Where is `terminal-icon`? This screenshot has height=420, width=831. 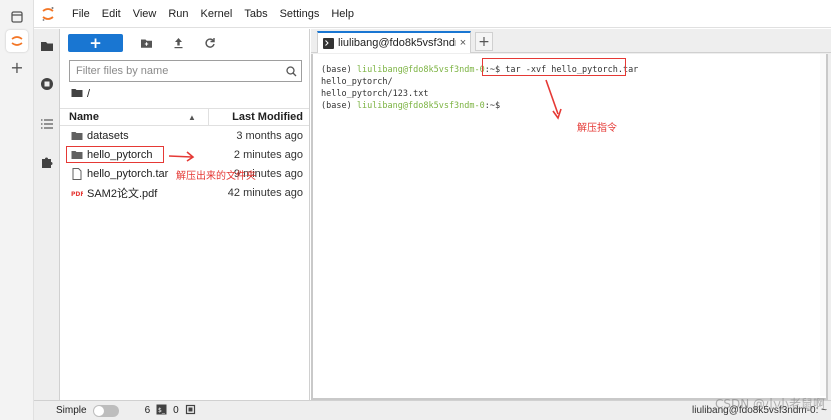
terminal-icon is located at coordinates (328, 43).